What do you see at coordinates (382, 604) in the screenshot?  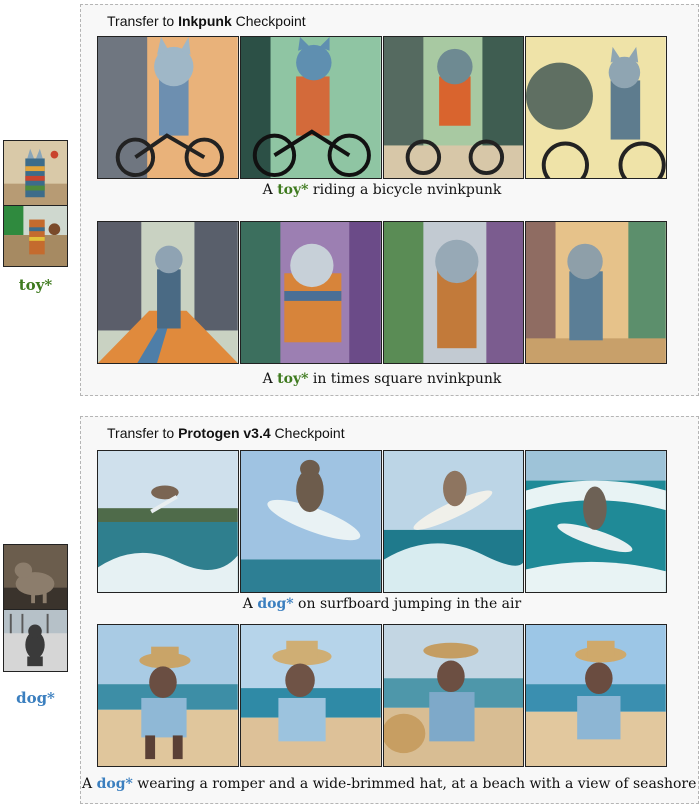 I see `protogen-surf-caption: A dog* on surfboard jumping in the air` at bounding box center [382, 604].